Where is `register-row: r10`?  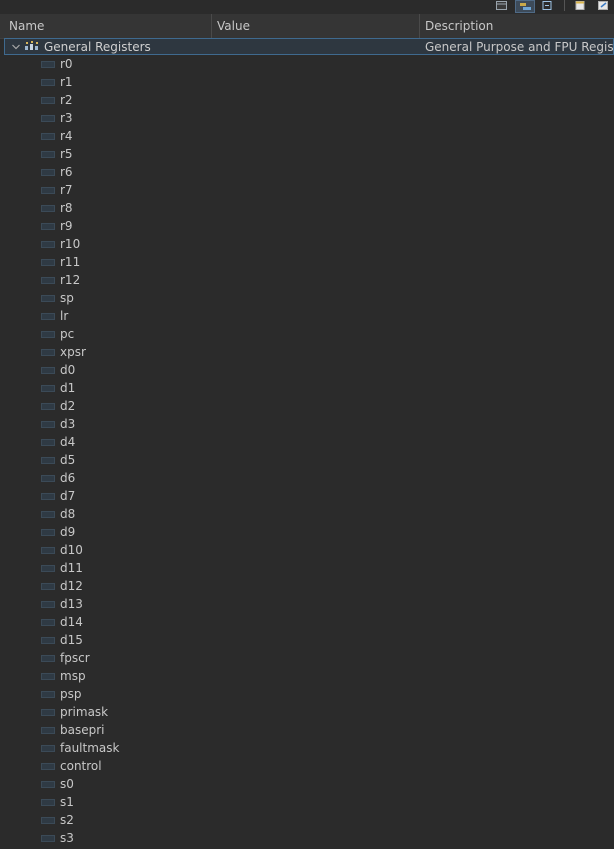 register-row: r10 is located at coordinates (307, 244).